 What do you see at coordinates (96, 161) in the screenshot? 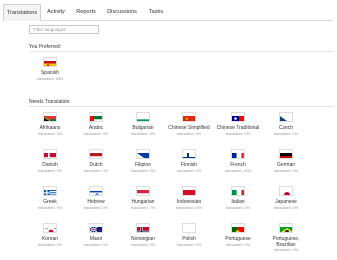
I see `language-item-dutch: Dutch translated: 0%` at bounding box center [96, 161].